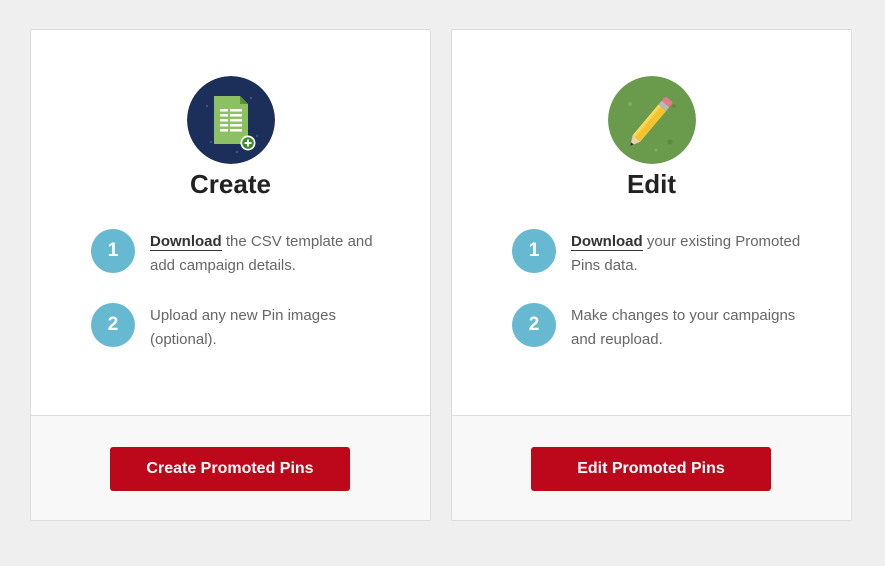 The width and height of the screenshot is (885, 566). I want to click on download-existing-data-link: Download, so click(607, 242).